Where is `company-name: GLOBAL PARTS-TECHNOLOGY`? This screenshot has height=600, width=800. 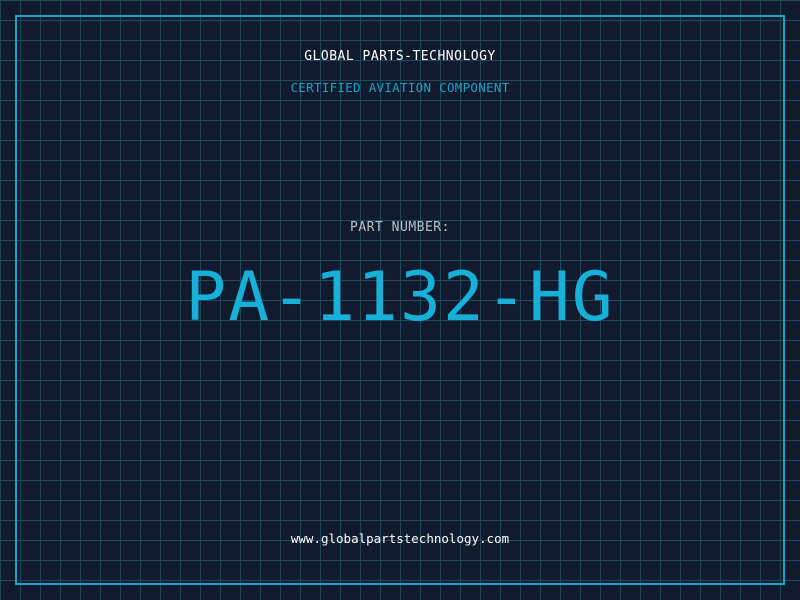
company-name: GLOBAL PARTS-TECHNOLOGY is located at coordinates (400, 56).